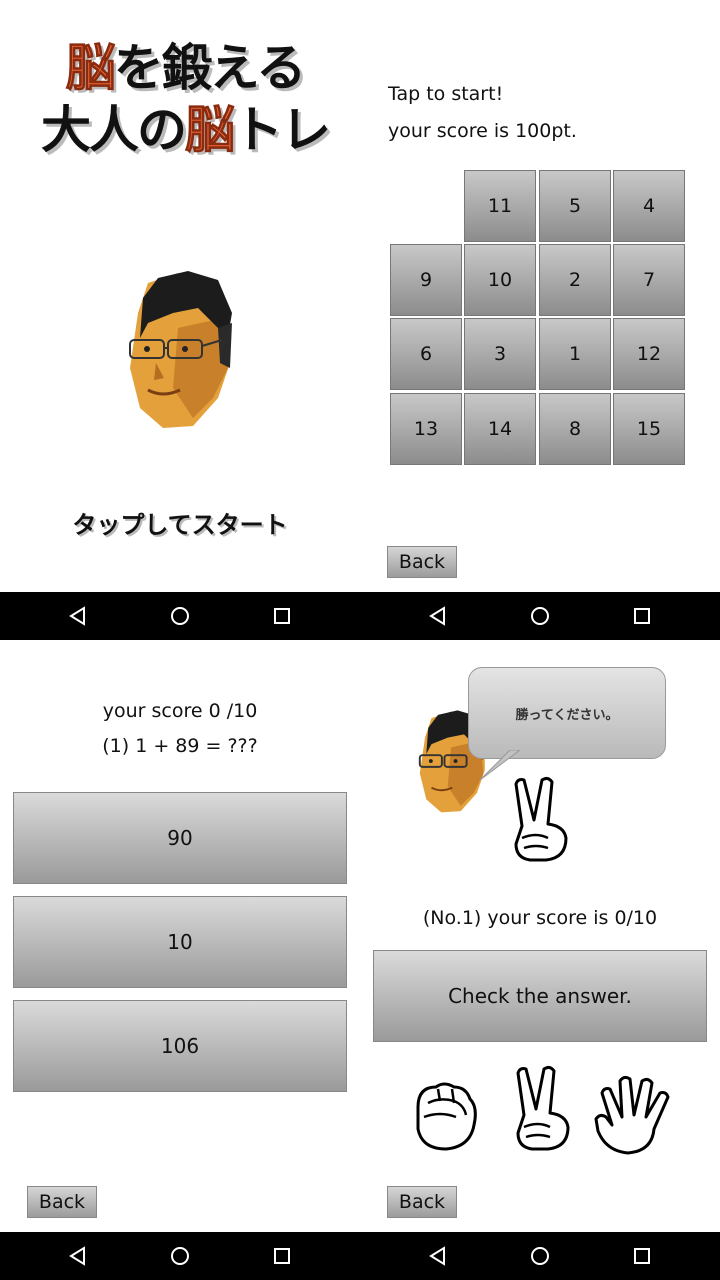  Describe the element at coordinates (180, 746) in the screenshot. I see `question-text: (1) 1 + 89 = ???` at that location.